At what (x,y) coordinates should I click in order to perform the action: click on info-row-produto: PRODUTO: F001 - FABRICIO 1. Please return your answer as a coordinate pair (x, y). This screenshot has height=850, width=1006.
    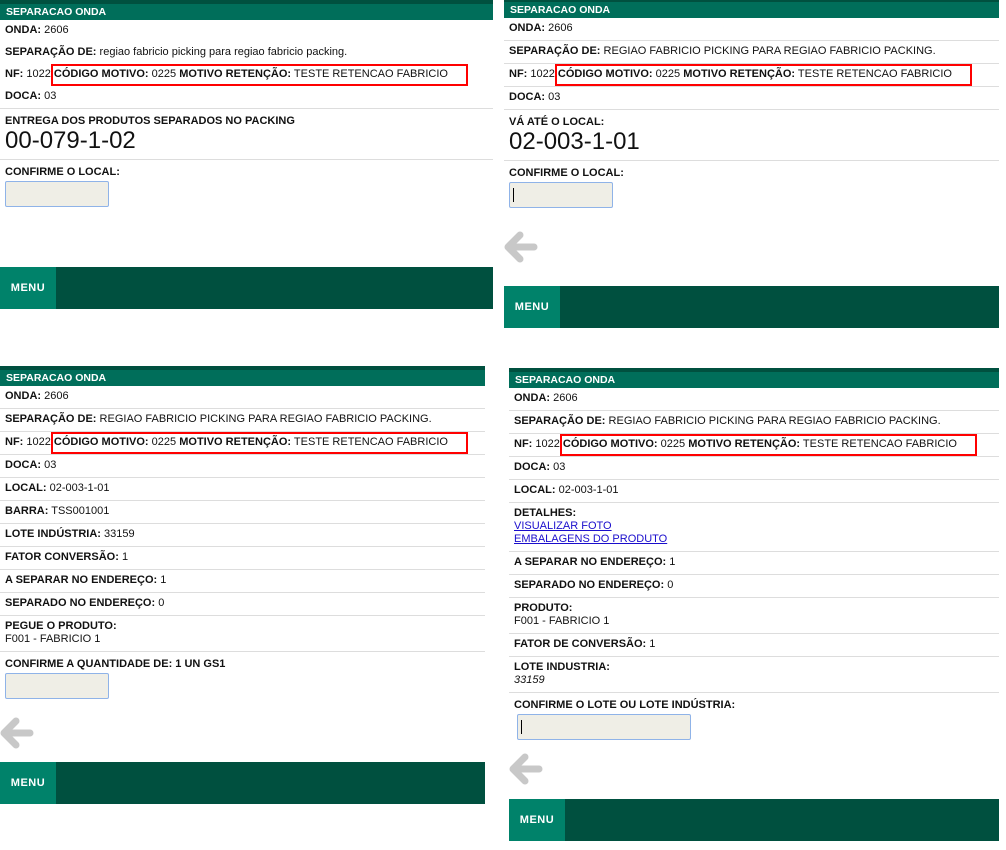
    Looking at the image, I should click on (754, 616).